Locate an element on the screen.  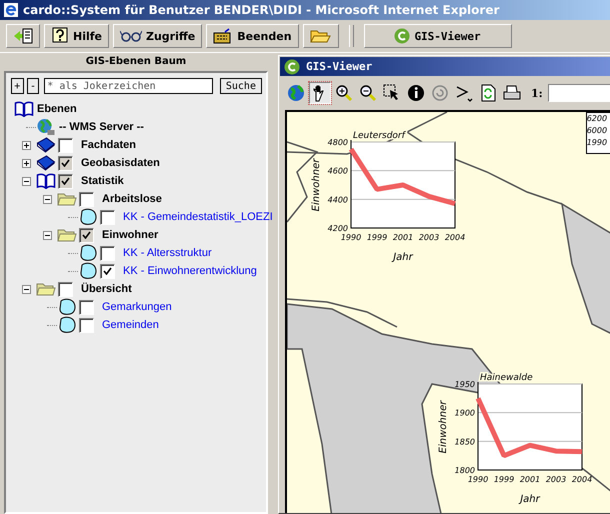
axis-tick-label: 1990 is located at coordinates (597, 143).